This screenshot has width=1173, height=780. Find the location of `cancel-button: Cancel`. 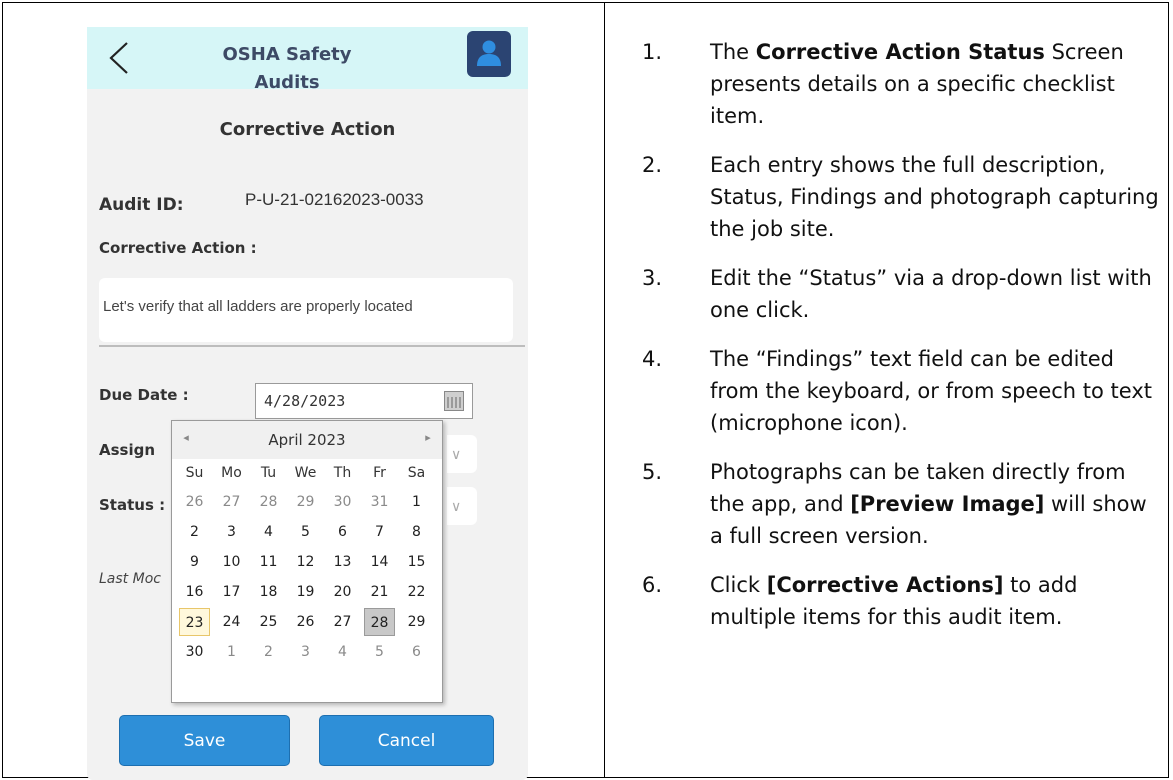

cancel-button: Cancel is located at coordinates (406, 740).